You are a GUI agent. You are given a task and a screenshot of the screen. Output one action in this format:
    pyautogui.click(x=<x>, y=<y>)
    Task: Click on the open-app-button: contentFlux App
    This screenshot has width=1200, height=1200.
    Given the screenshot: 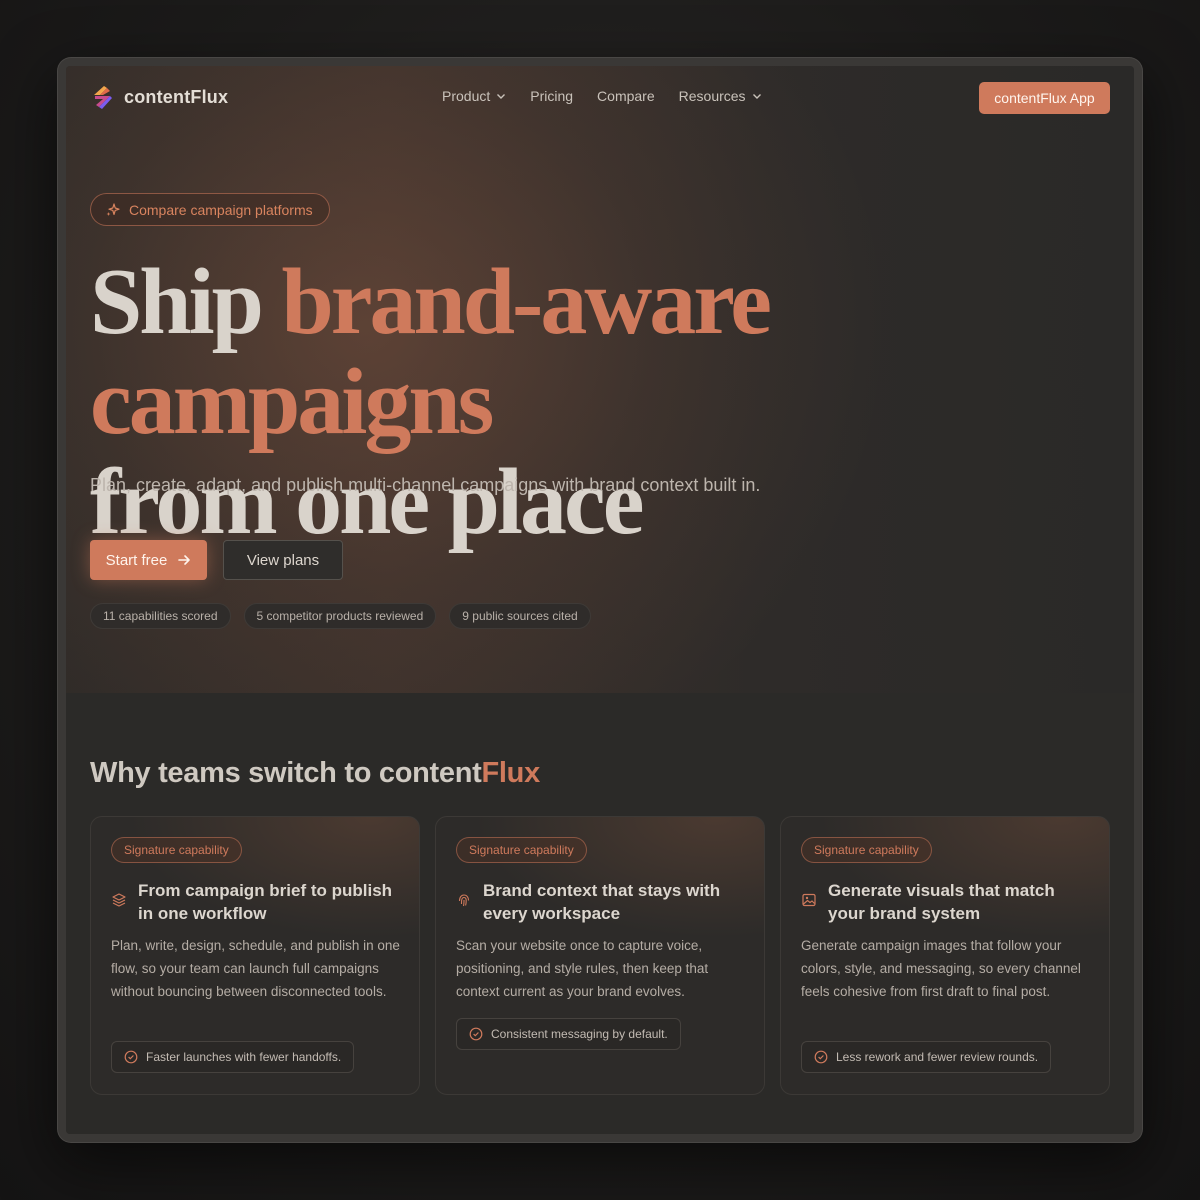 What is the action you would take?
    pyautogui.click(x=1044, y=98)
    